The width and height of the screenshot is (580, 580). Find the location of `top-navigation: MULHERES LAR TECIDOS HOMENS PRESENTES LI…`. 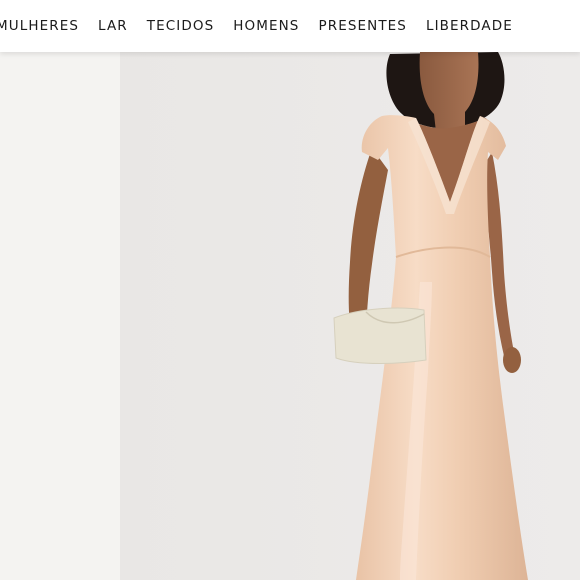

top-navigation: MULHERES LAR TECIDOS HOMENS PRESENTES LI… is located at coordinates (290, 26).